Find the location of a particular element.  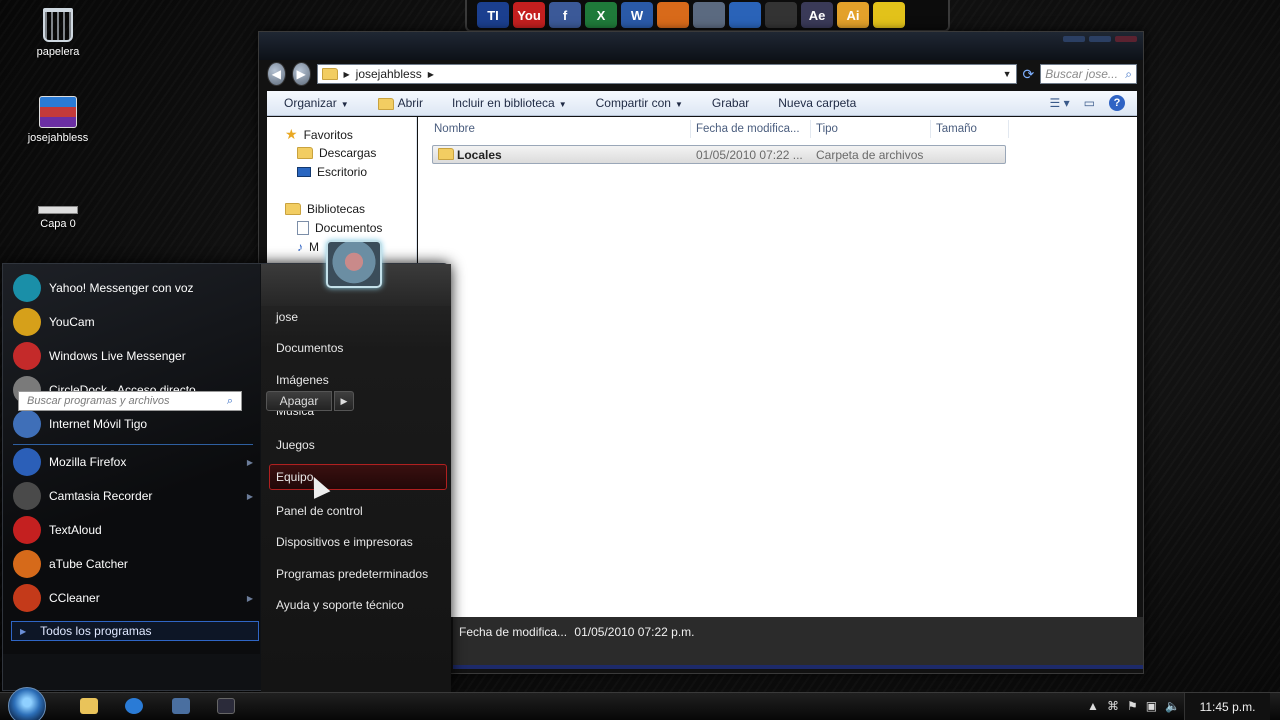

shutdown-button: Apagar is located at coordinates (299, 401).